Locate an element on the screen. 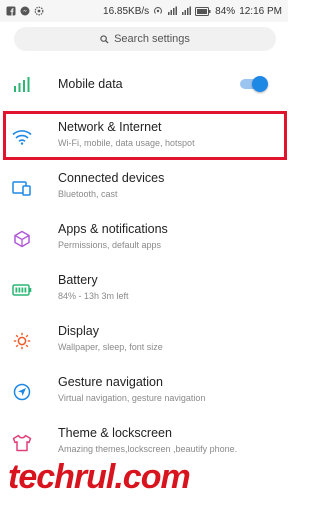 This screenshot has width=320, height=512. signal-bars-icon is located at coordinates (173, 10).